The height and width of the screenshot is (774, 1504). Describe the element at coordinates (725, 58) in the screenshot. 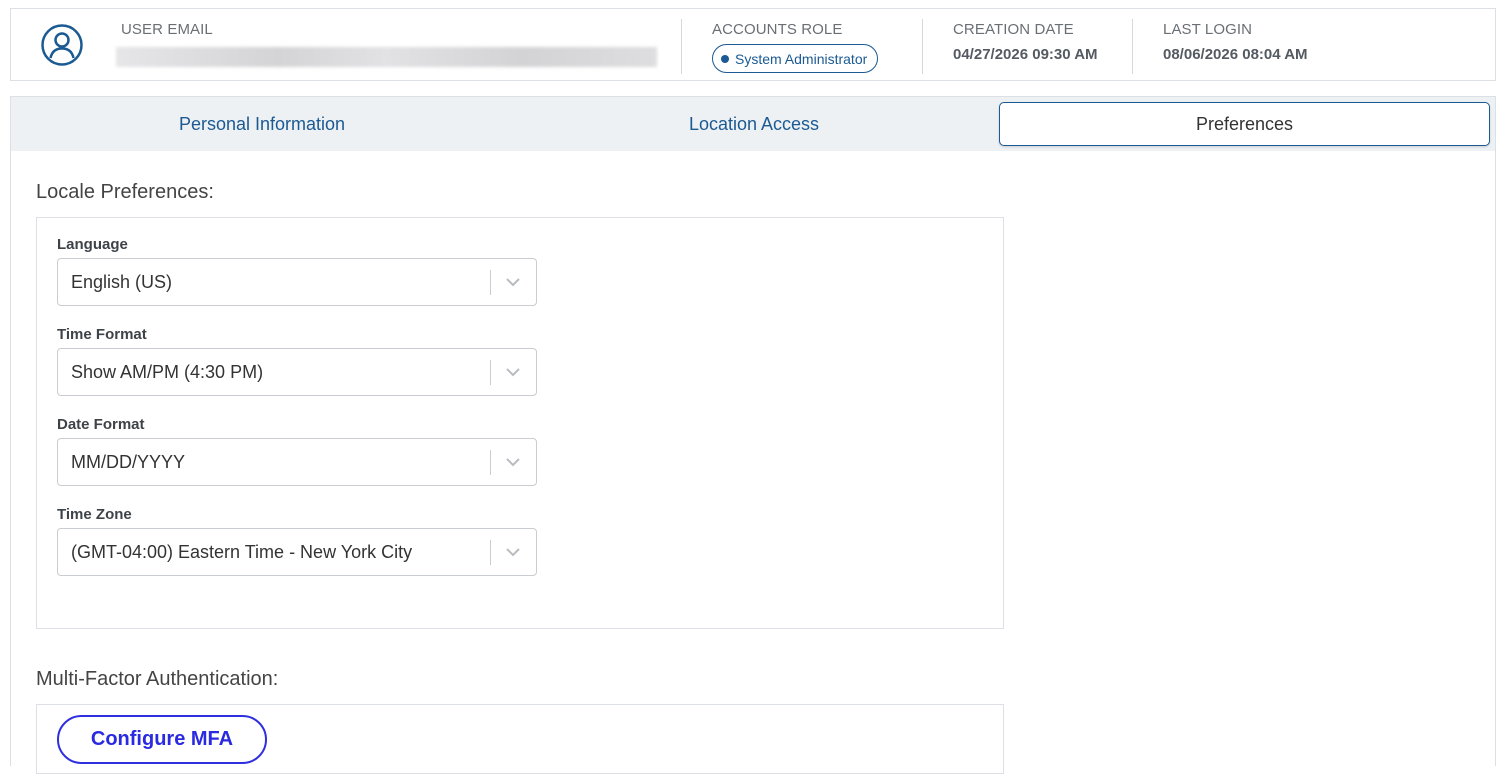

I see `status-dot-icon` at that location.